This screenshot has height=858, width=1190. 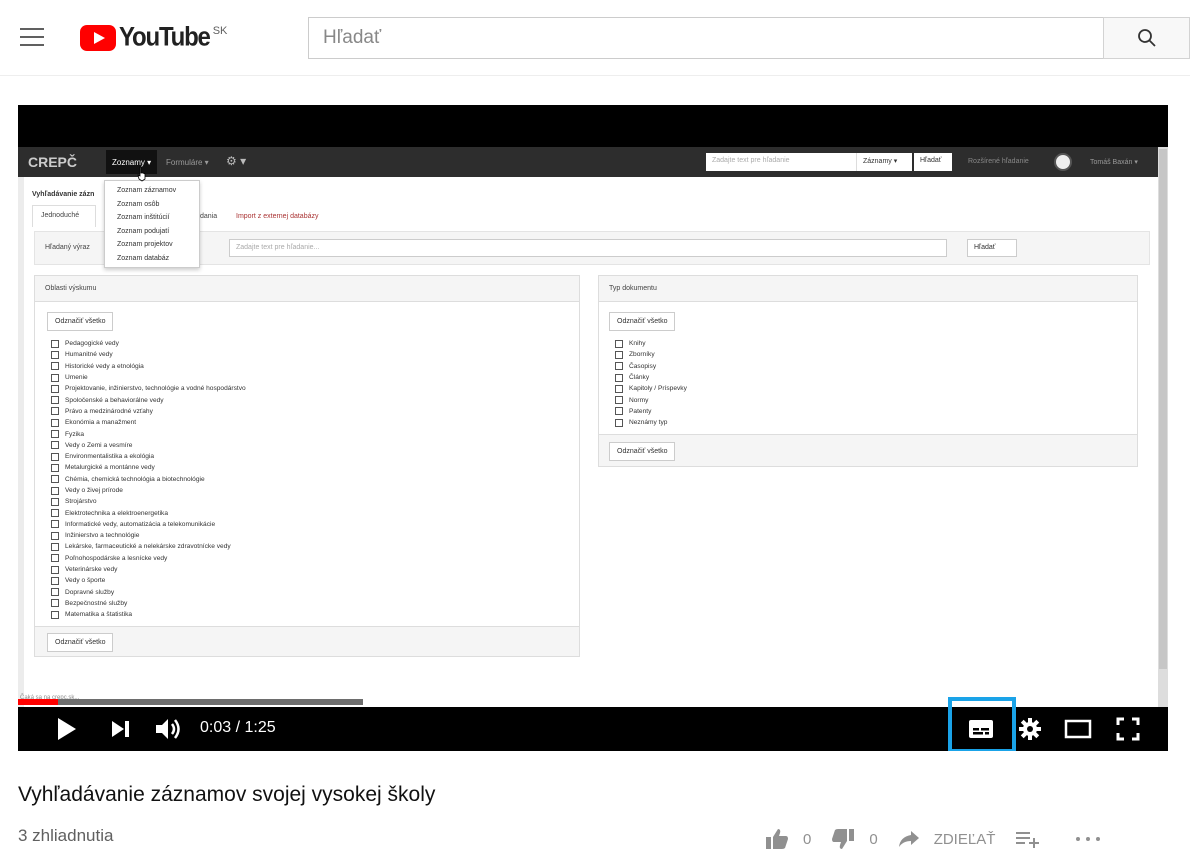 What do you see at coordinates (187, 162) in the screenshot?
I see `menu-formulare: Formuláre ▾` at bounding box center [187, 162].